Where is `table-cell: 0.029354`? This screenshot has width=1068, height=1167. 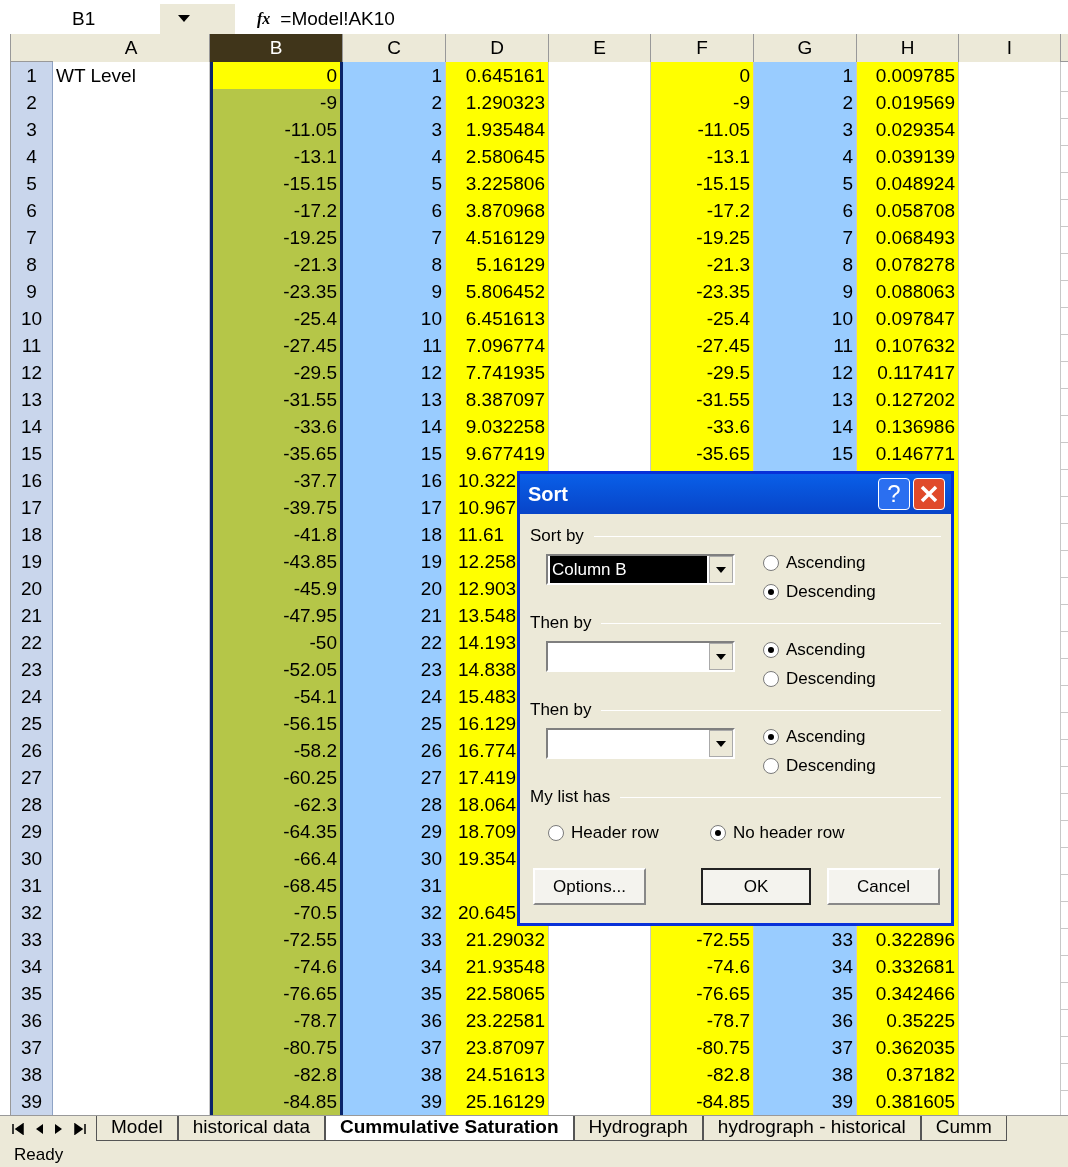 table-cell: 0.029354 is located at coordinates (908, 131).